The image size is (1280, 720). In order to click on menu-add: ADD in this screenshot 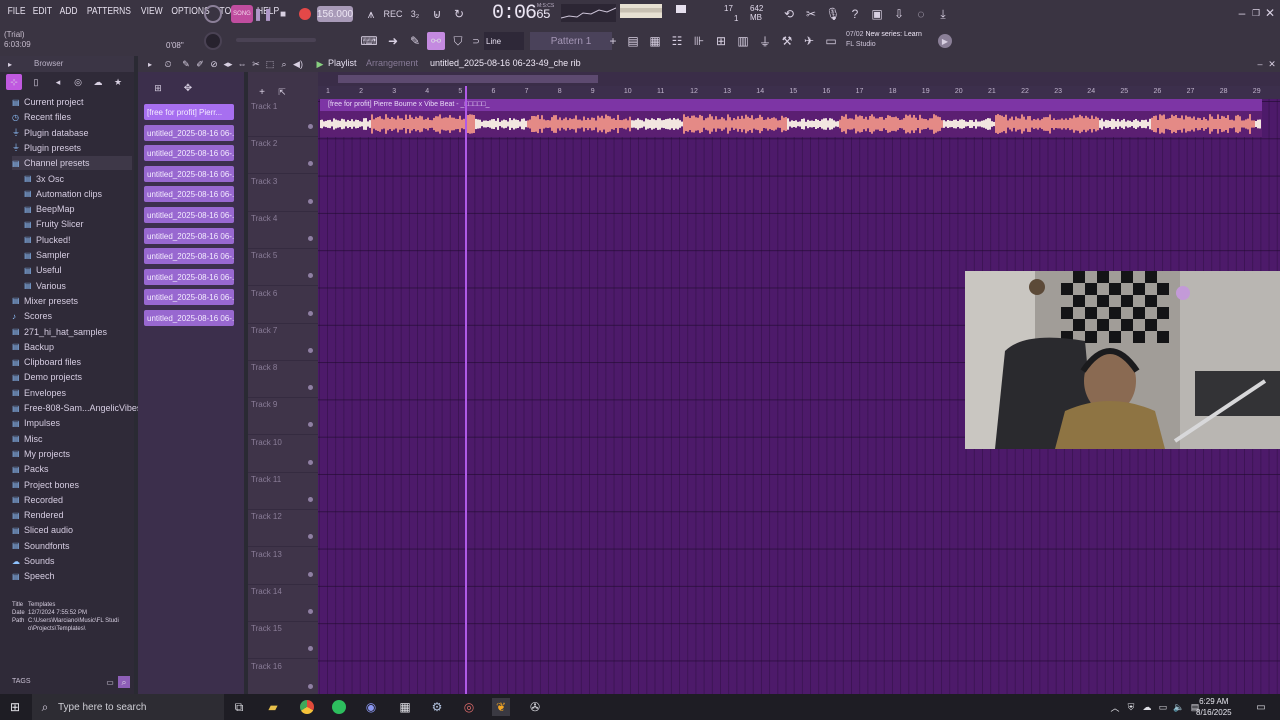, I will do `click(68, 11)`.